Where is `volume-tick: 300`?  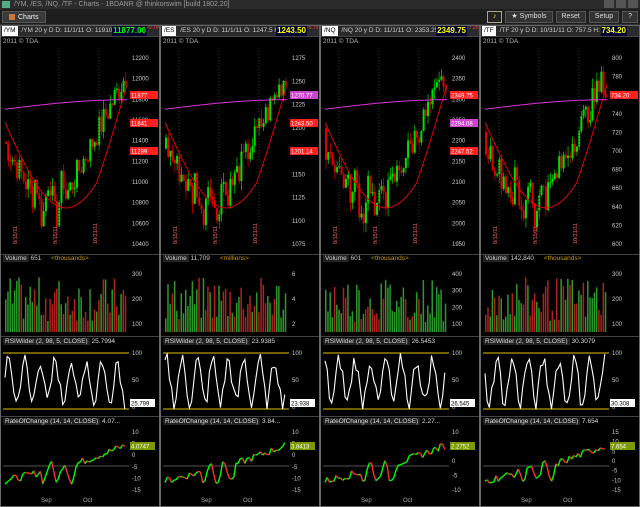 volume-tick: 300 is located at coordinates (457, 292).